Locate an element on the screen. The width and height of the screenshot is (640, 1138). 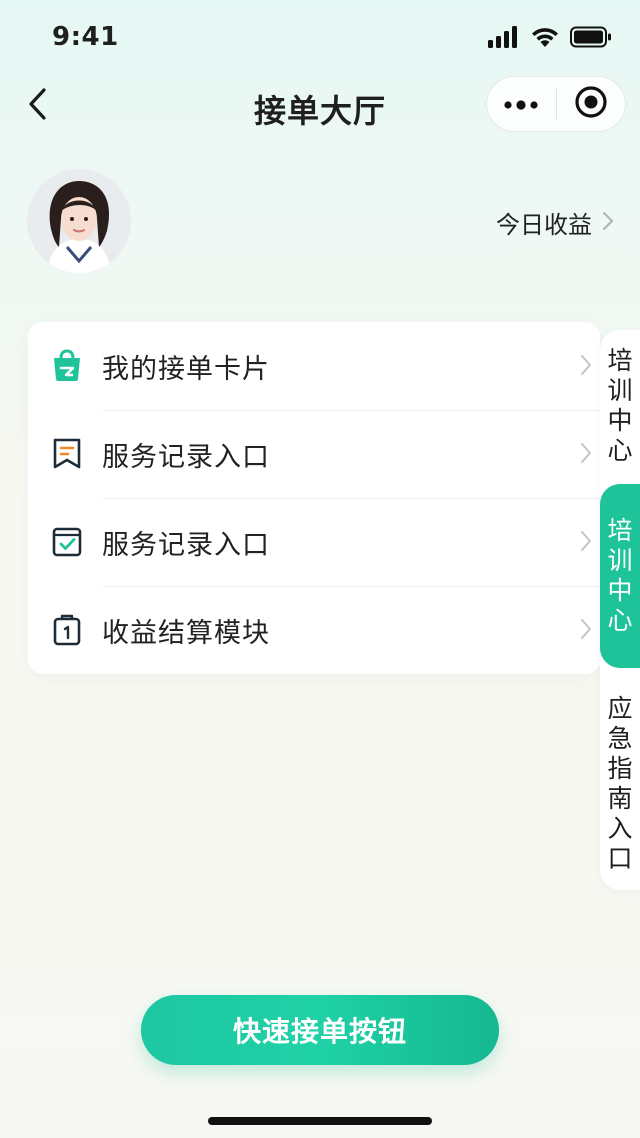
close-mini-program-button is located at coordinates (591, 104).